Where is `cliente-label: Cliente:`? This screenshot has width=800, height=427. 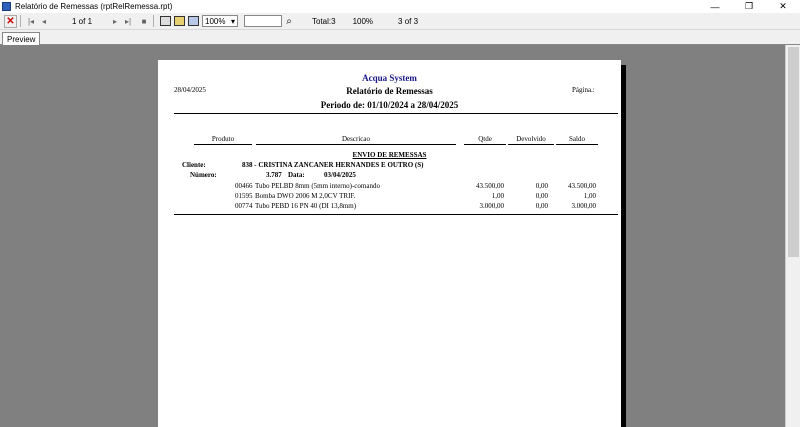
cliente-label: Cliente: is located at coordinates (194, 165).